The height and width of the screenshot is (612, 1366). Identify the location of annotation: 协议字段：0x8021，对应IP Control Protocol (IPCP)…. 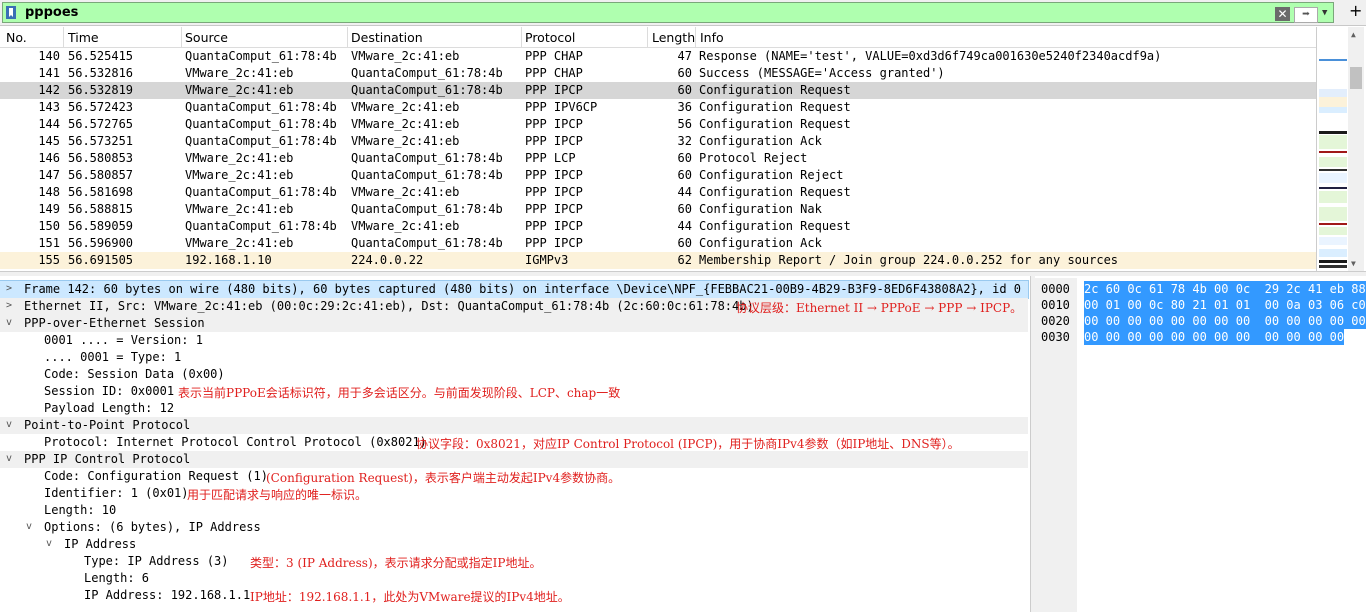
(688, 444).